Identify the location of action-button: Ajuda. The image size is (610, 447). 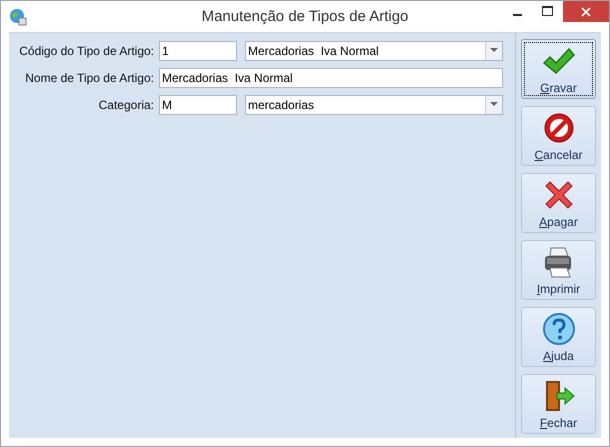
(558, 337).